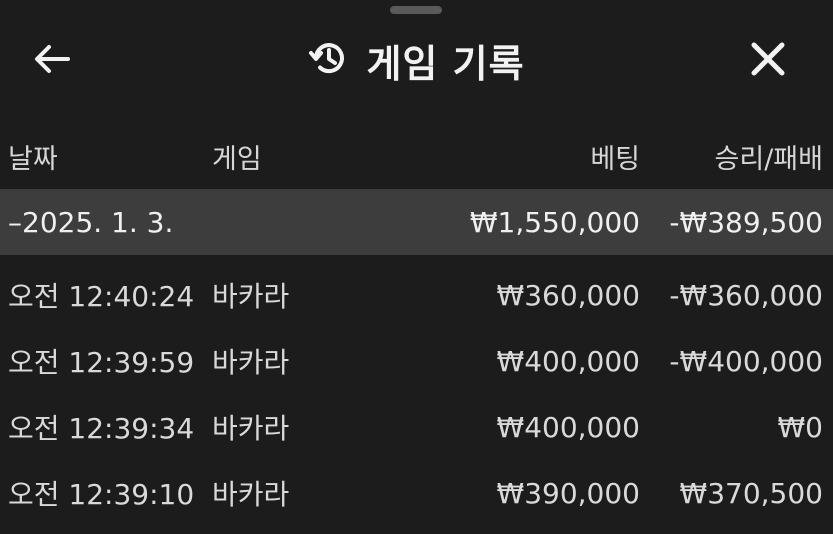  Describe the element at coordinates (416, 295) in the screenshot. I see `history-row: 오전 12:40:24 바카라 ₩360,000 -₩360,000` at that location.